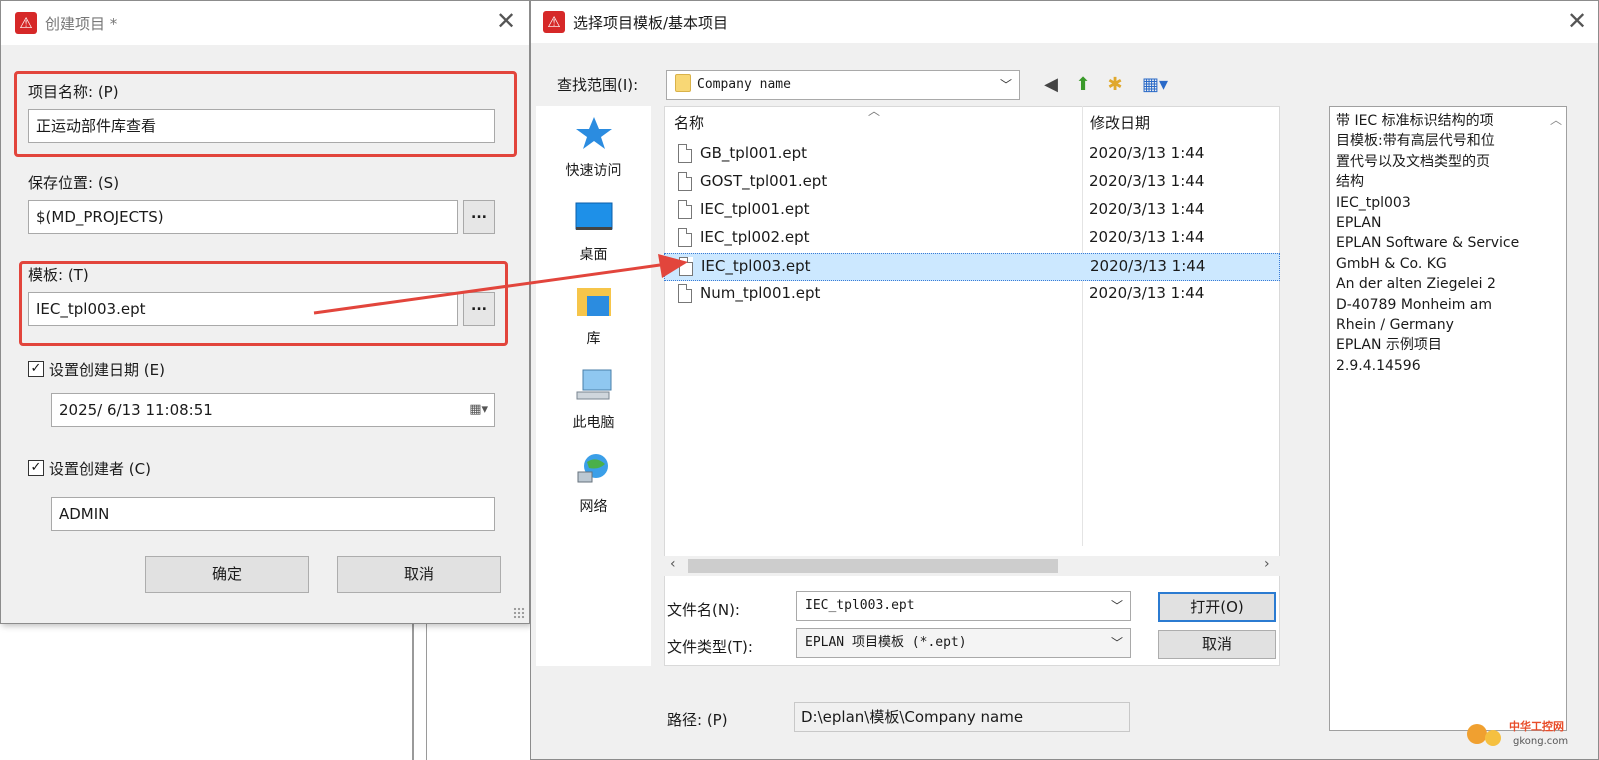 Image resolution: width=1599 pixels, height=760 pixels. I want to click on annotation-arrow, so click(500, 284).